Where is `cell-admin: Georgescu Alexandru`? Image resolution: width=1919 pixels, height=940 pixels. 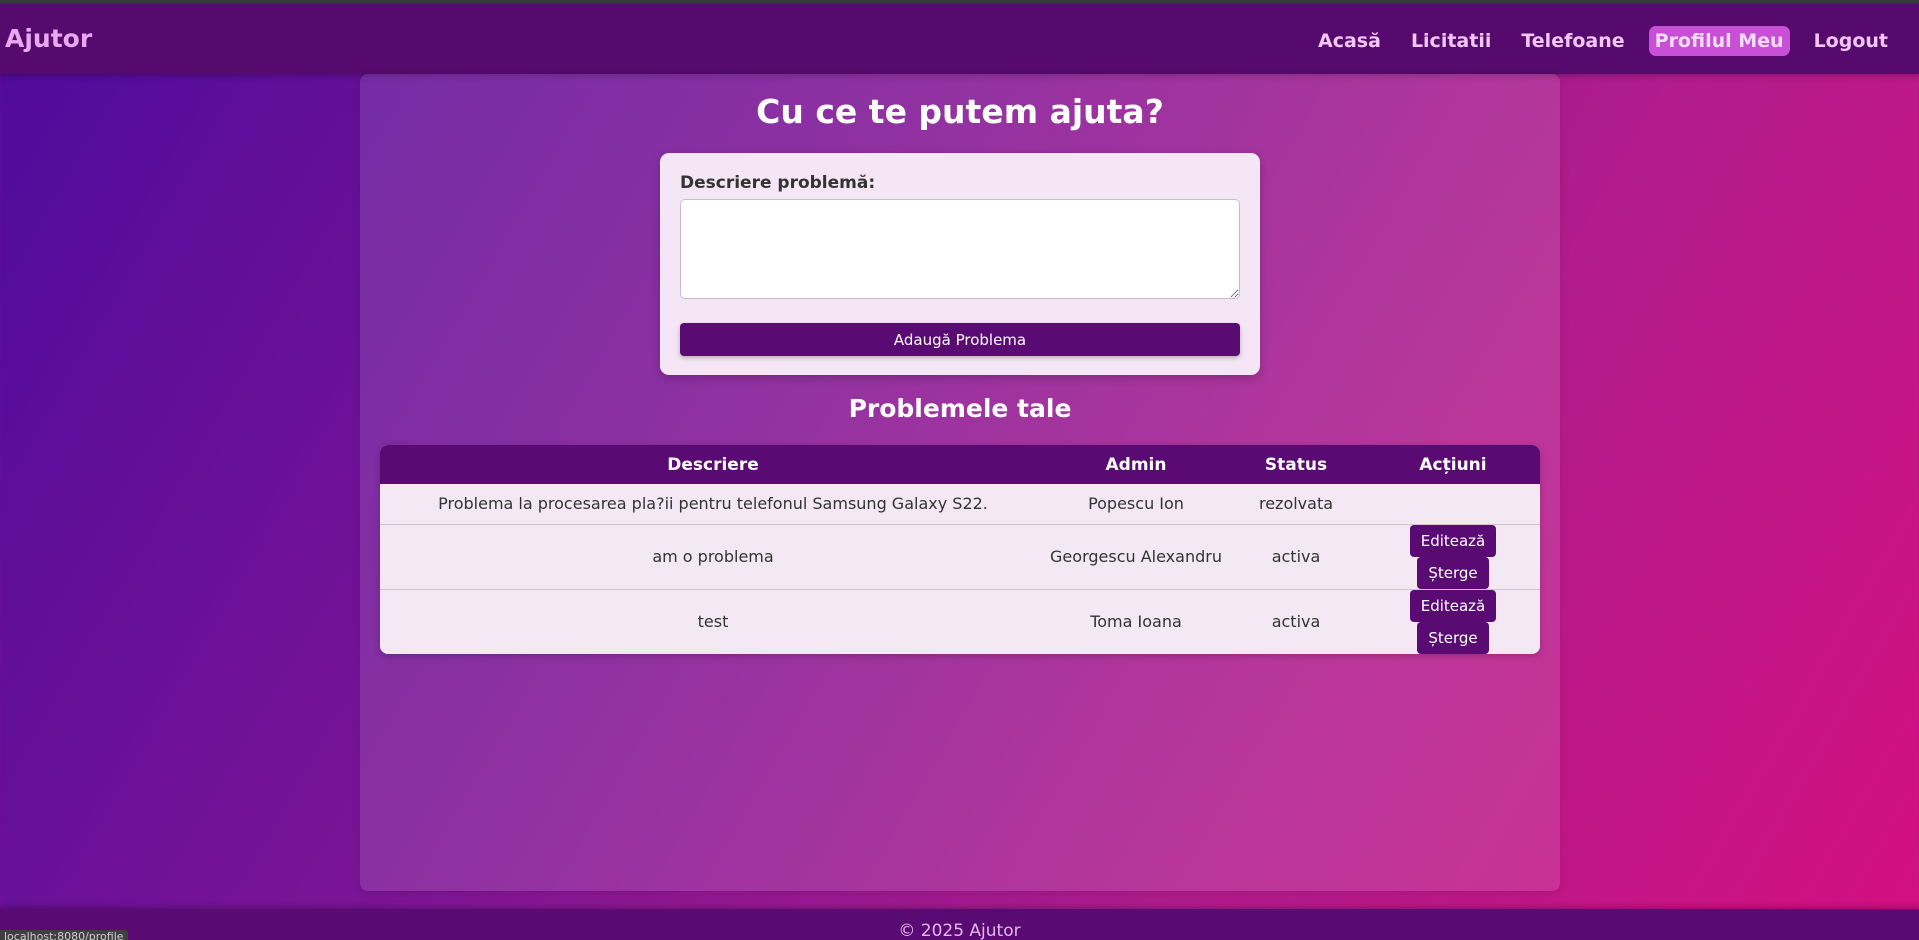 cell-admin: Georgescu Alexandru is located at coordinates (1136, 556).